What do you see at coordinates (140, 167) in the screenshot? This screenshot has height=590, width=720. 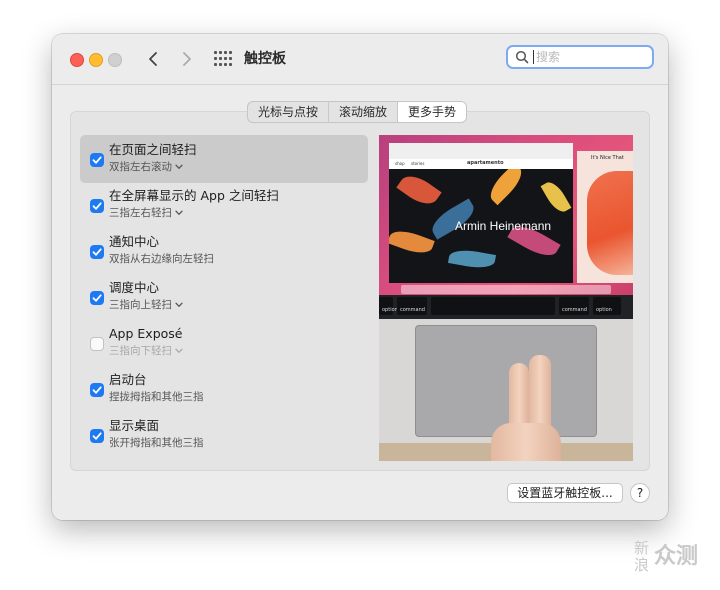 I see `gesture-detail: 双指左右滚动` at bounding box center [140, 167].